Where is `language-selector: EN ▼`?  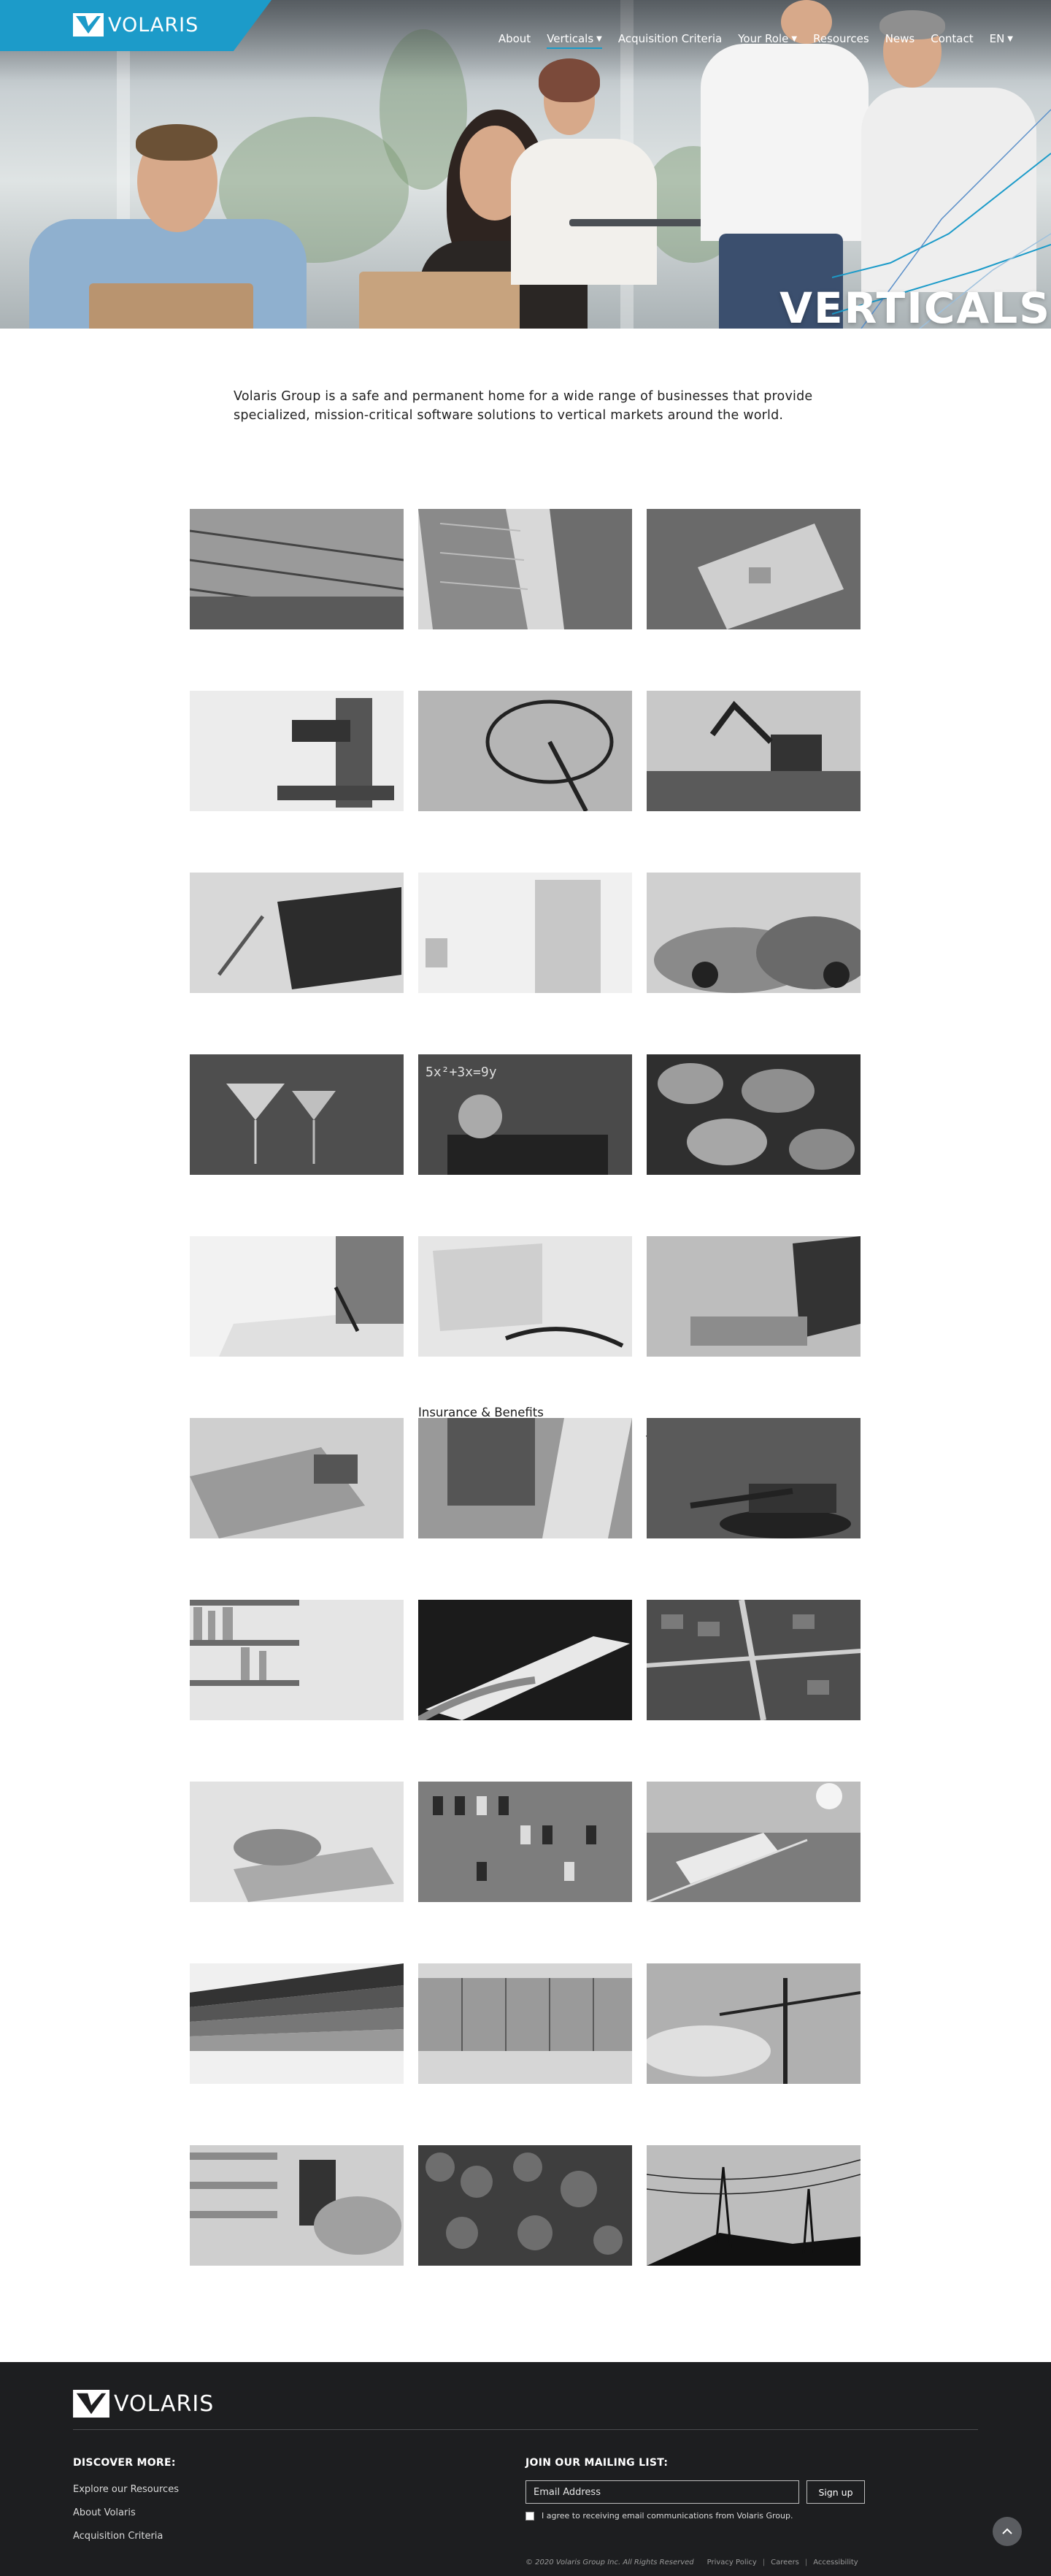
language-selector: EN ▼ is located at coordinates (1001, 38).